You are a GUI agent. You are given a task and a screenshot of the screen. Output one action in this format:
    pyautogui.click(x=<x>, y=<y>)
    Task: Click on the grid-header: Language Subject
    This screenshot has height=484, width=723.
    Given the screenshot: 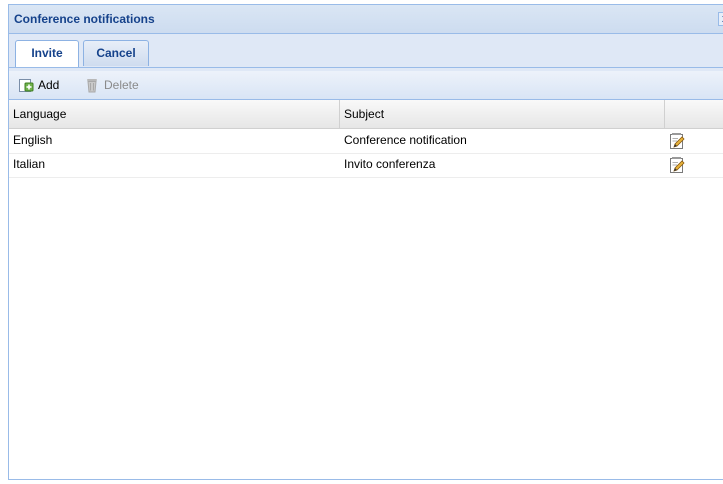 What is the action you would take?
    pyautogui.click(x=366, y=114)
    